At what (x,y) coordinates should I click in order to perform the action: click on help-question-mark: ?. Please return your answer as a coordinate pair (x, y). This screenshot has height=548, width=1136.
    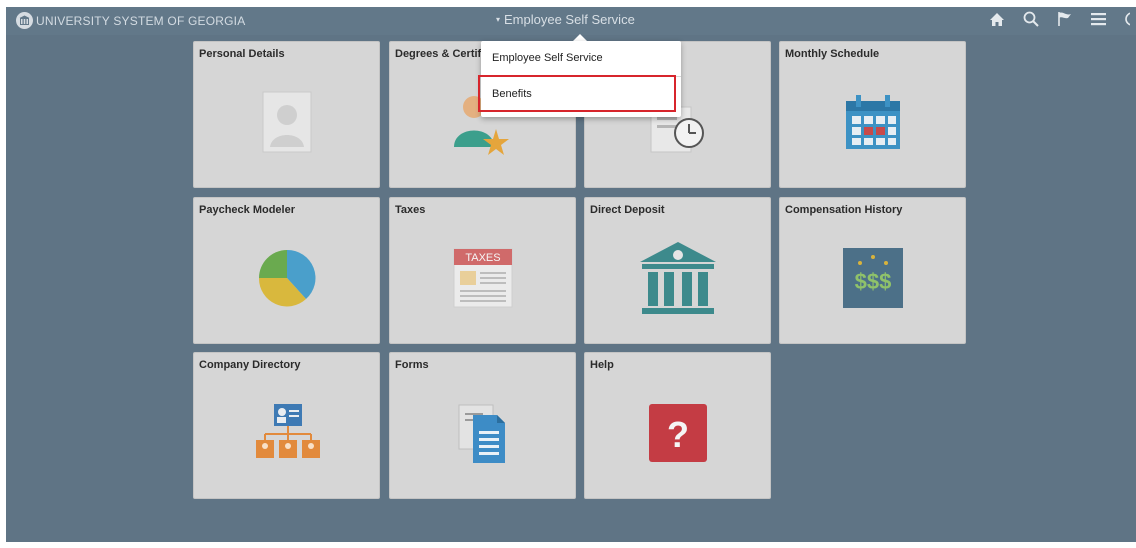
    Looking at the image, I should click on (678, 434).